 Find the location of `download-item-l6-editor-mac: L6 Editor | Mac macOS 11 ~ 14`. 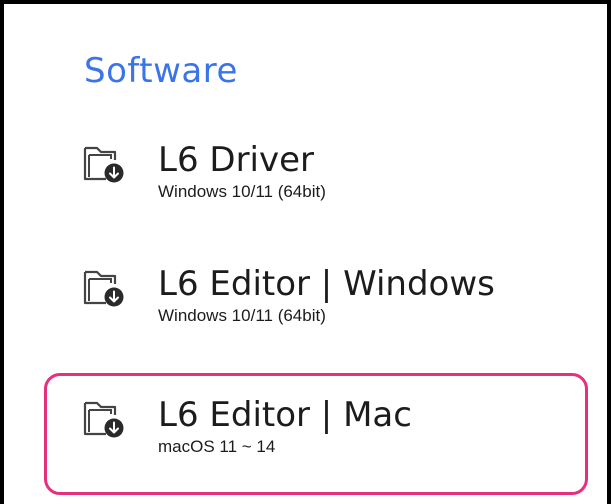

download-item-l6-editor-mac: L6 Editor | Mac macOS 11 ~ 14 is located at coordinates (247, 427).